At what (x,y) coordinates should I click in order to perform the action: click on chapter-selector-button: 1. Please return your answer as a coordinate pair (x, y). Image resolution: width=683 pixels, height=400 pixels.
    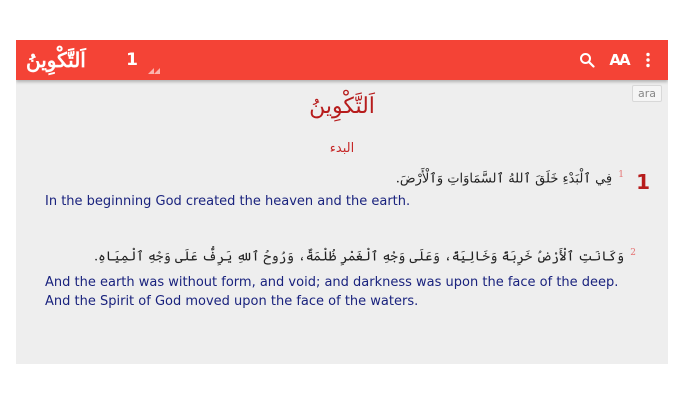
    Looking at the image, I should click on (132, 60).